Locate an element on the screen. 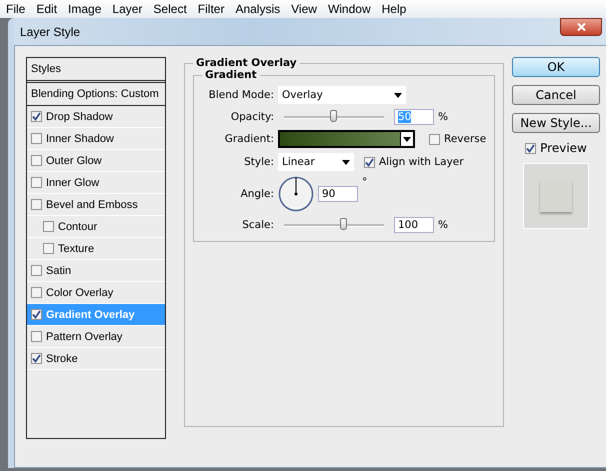 The image size is (606, 471). style-list-item: Blending Options: Custom is located at coordinates (96, 94).